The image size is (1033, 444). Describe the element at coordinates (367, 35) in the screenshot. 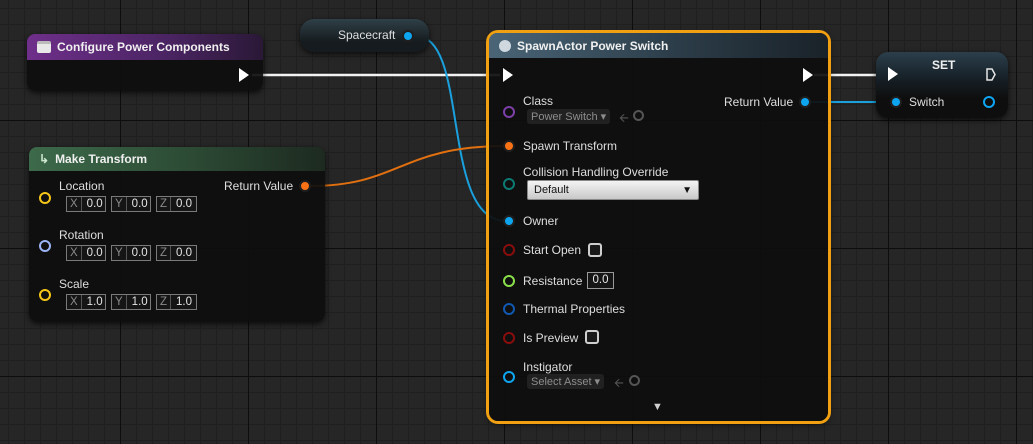

I see `spacecraft-label: Spacecraft` at that location.